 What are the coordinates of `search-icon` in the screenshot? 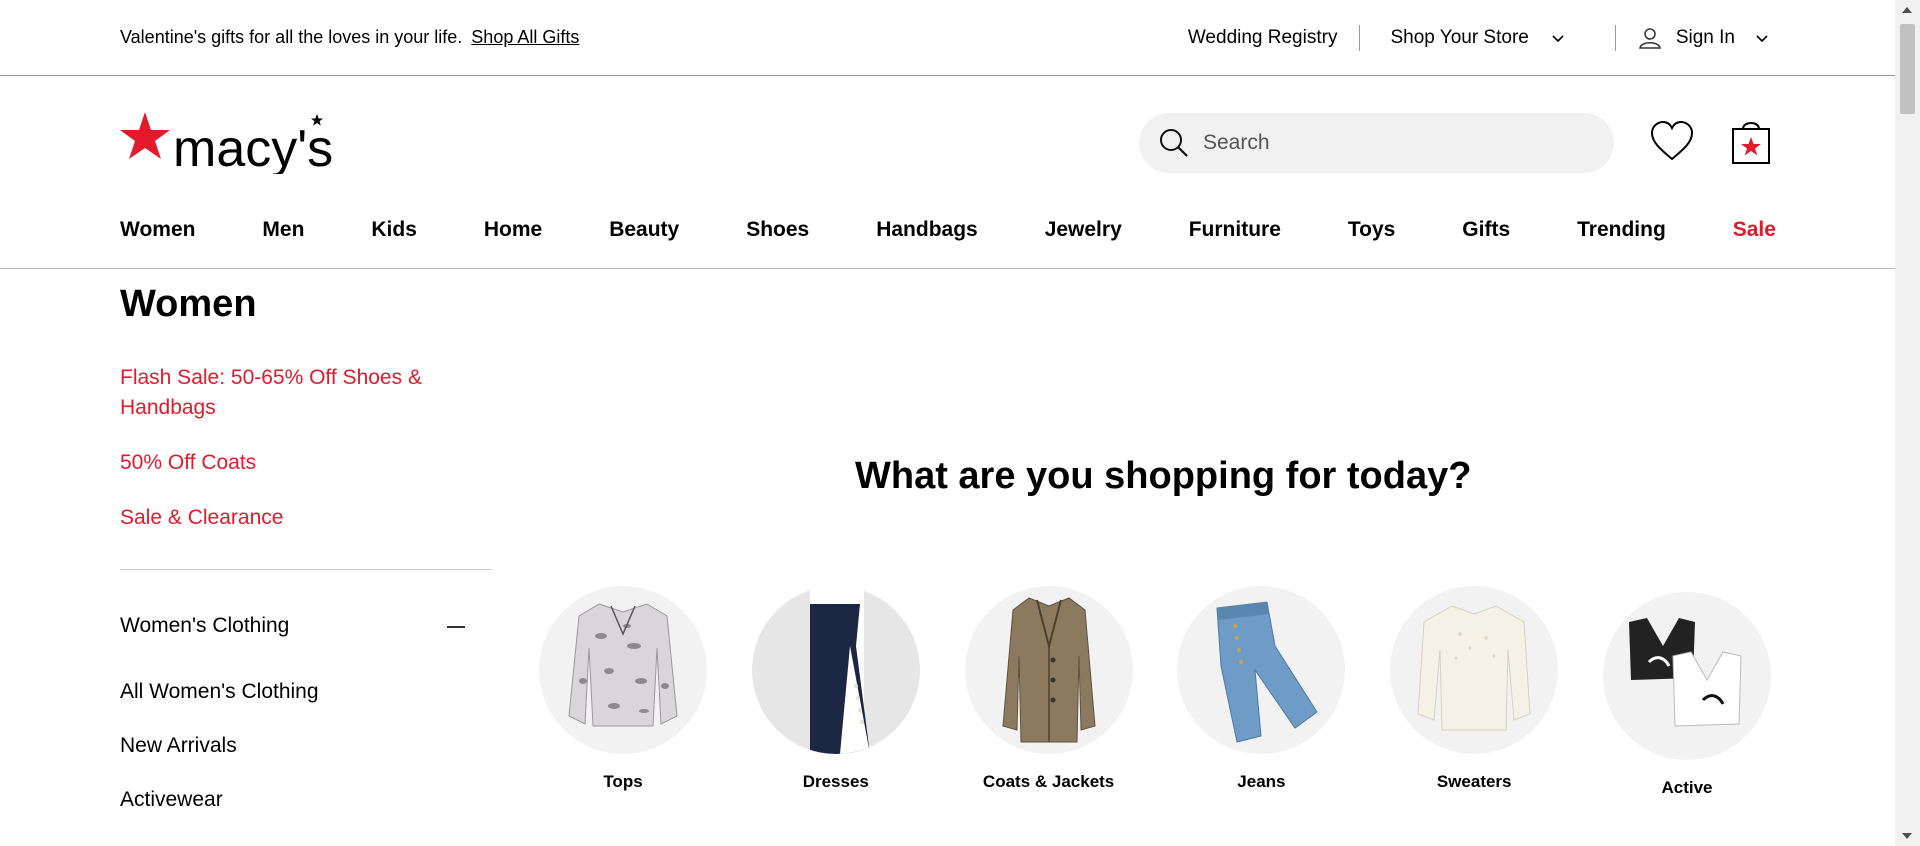 It's located at (1174, 143).